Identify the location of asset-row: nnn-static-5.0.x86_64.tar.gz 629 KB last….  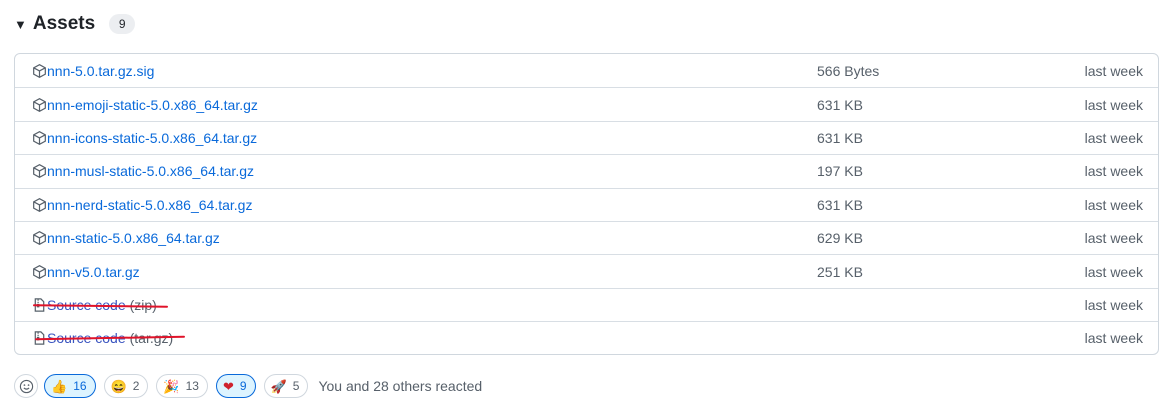
(586, 237).